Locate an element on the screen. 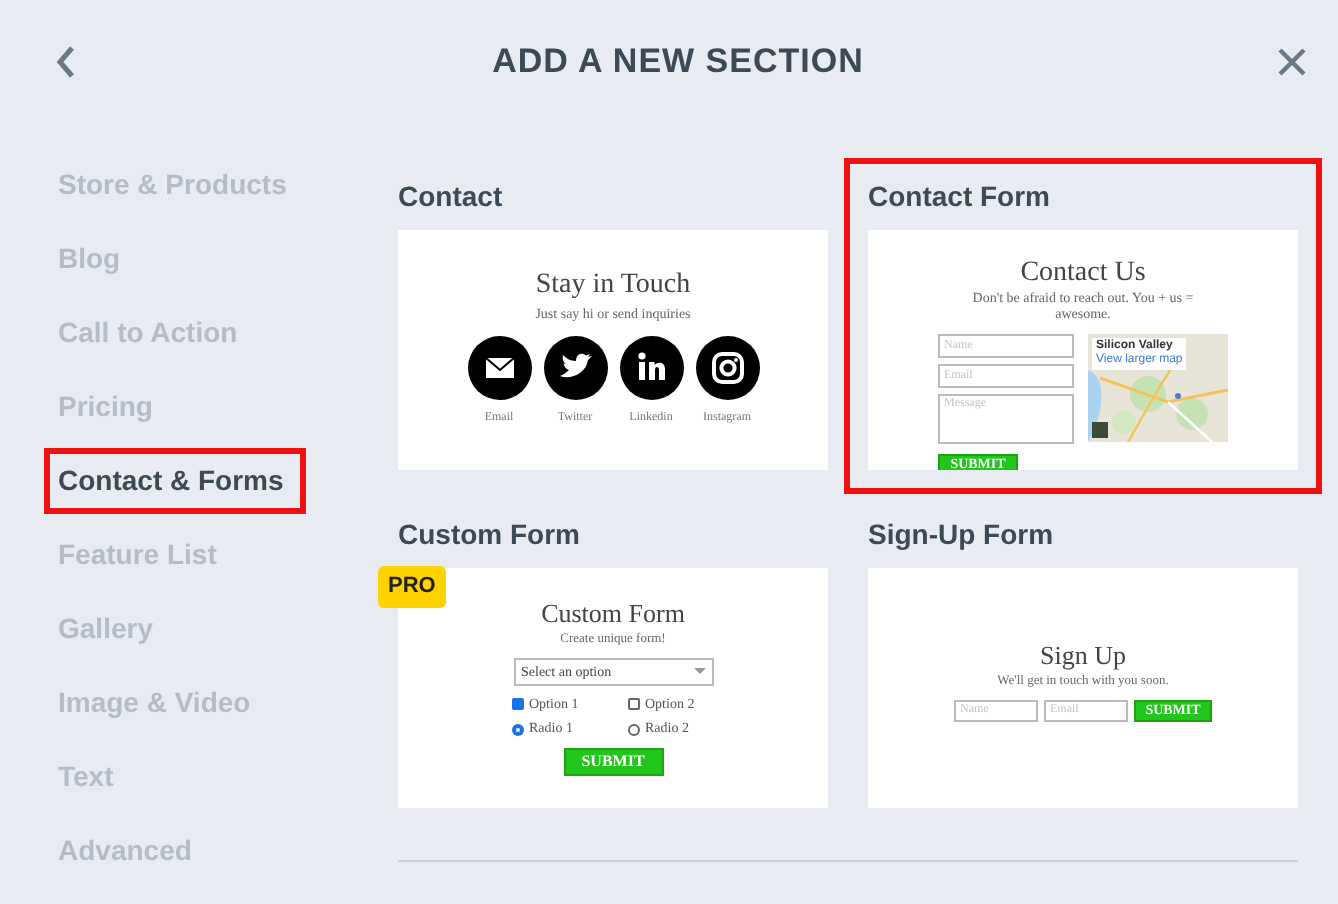 Image resolution: width=1338 pixels, height=904 pixels. close-icon is located at coordinates (1292, 62).